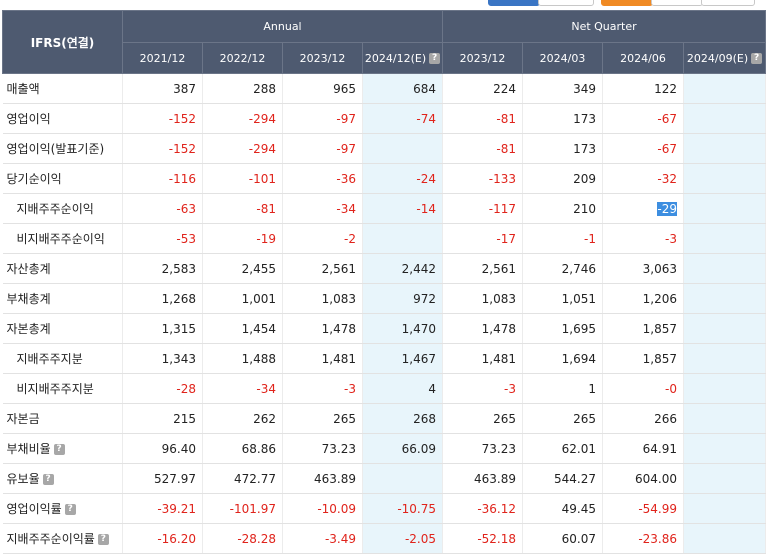 This screenshot has height=554, width=769. Describe the element at coordinates (242, 508) in the screenshot. I see `value-cell: -101.97` at that location.